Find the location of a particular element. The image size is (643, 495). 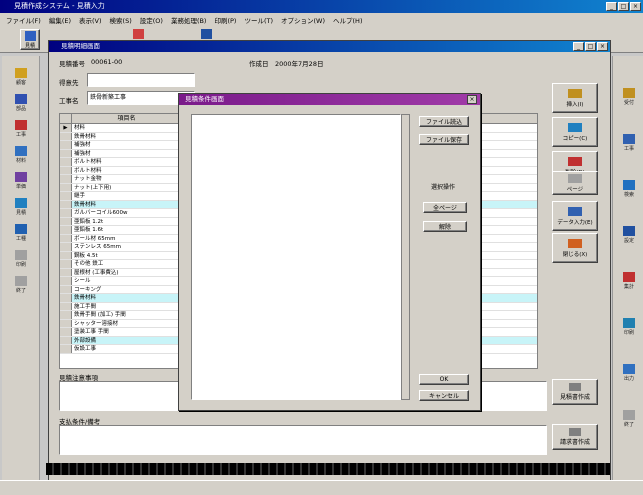

action-button: コピー(C) is located at coordinates (575, 132).